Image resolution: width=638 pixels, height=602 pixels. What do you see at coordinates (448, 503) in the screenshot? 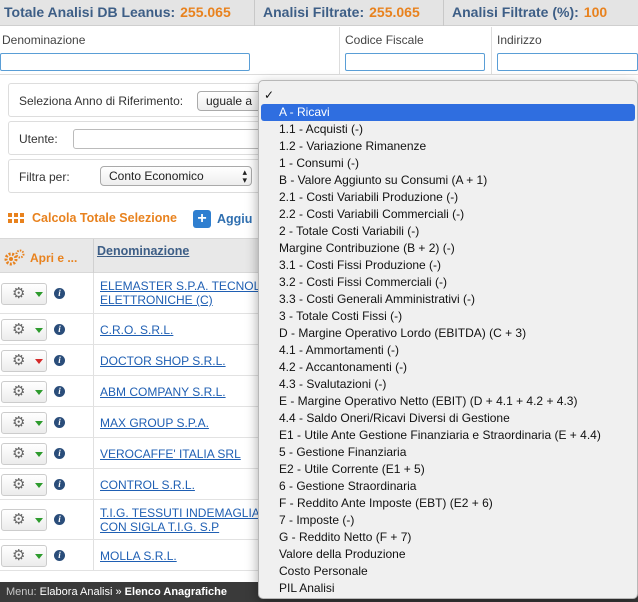
I see `dropdown-option: F - Reddito Ante Imposte (EBT) (E2 + 6)` at bounding box center [448, 503].